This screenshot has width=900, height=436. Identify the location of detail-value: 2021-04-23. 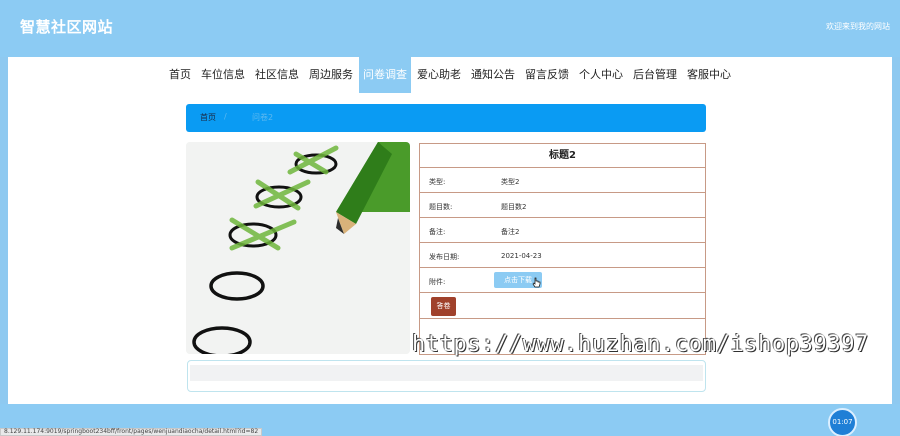
(521, 256).